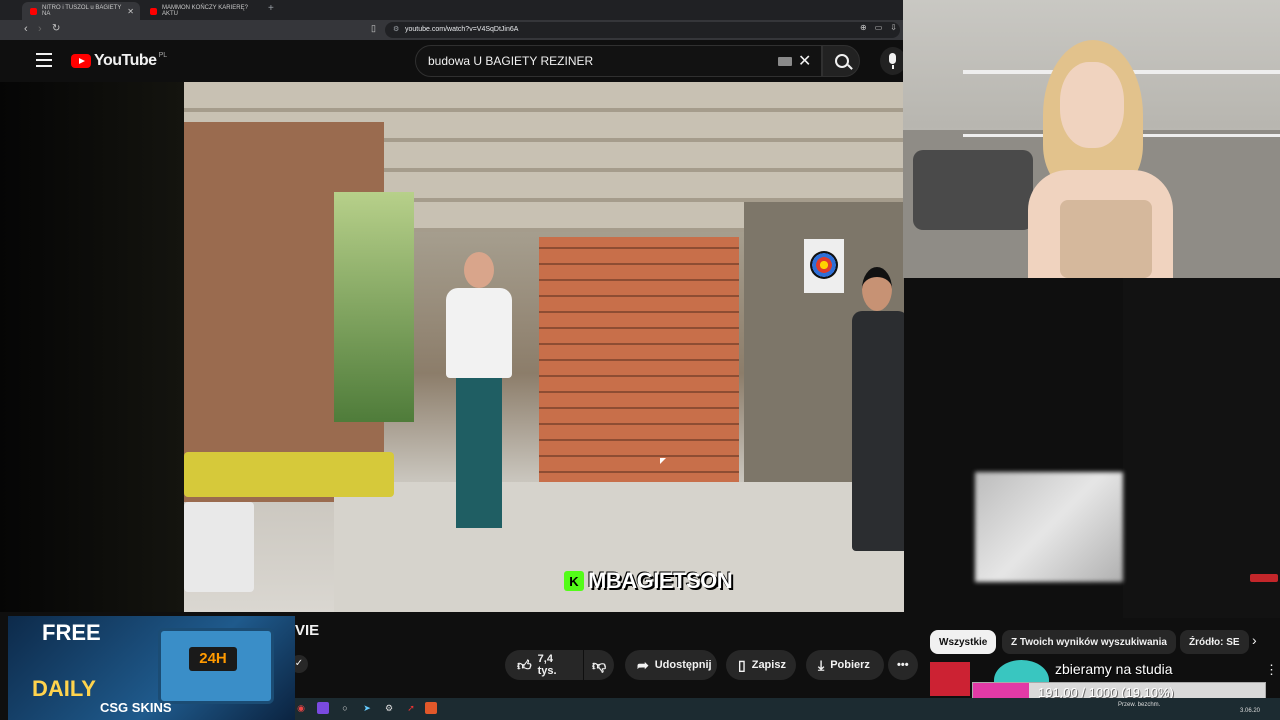  What do you see at coordinates (396, 30) in the screenshot?
I see `site-info-icon: ⚙` at bounding box center [396, 30].